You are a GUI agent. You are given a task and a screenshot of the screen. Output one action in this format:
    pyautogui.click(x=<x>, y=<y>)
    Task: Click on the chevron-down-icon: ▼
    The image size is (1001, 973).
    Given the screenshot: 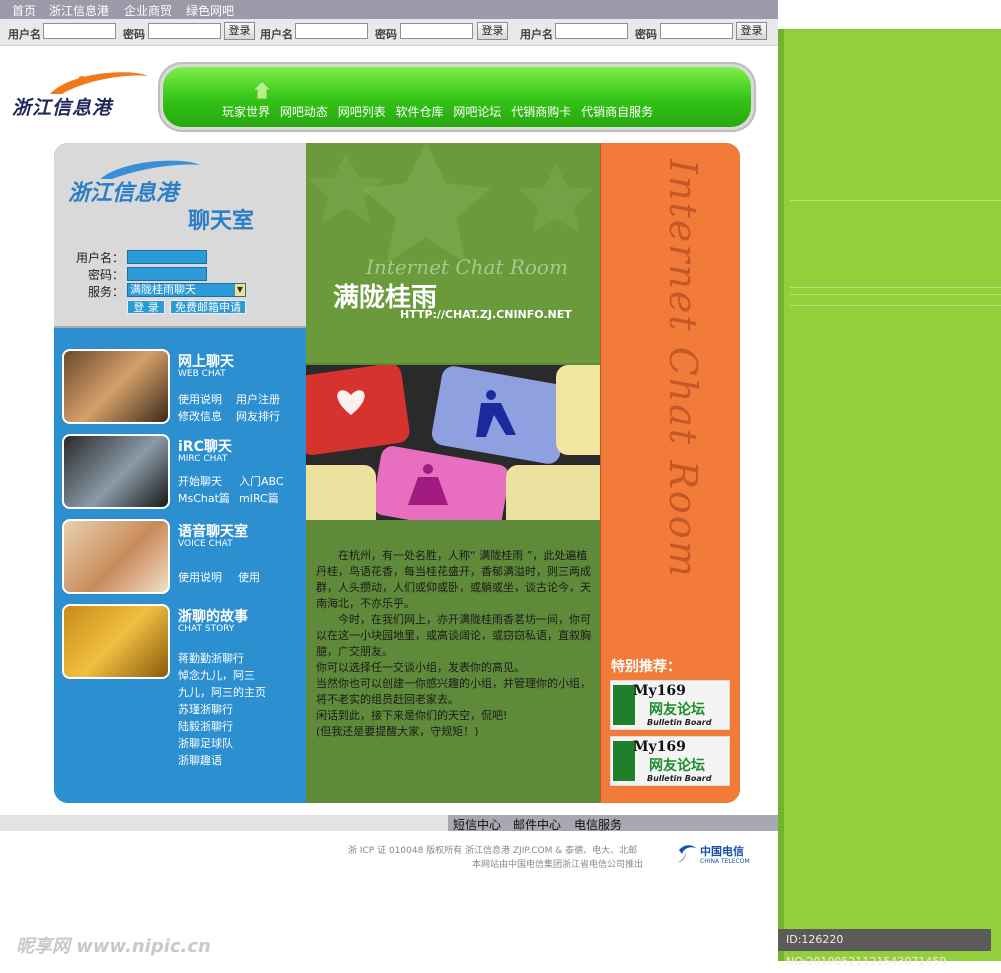 What is the action you would take?
    pyautogui.click(x=240, y=290)
    